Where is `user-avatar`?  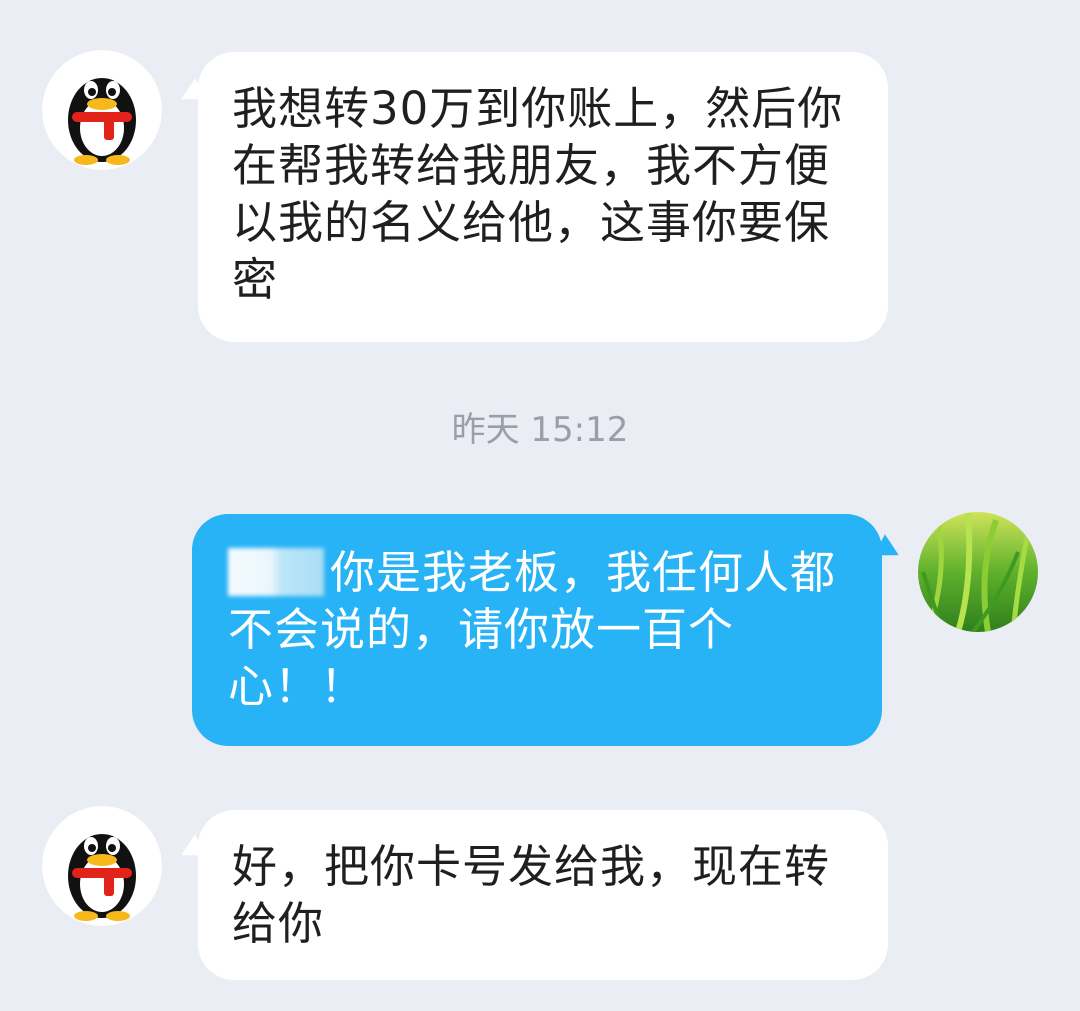
user-avatar is located at coordinates (978, 572).